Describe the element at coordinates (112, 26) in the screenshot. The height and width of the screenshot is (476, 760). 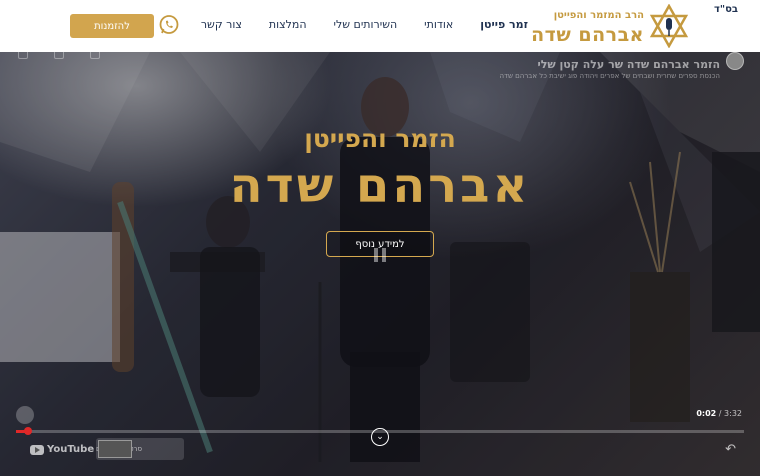
I see `booking-button: להזמנות` at that location.